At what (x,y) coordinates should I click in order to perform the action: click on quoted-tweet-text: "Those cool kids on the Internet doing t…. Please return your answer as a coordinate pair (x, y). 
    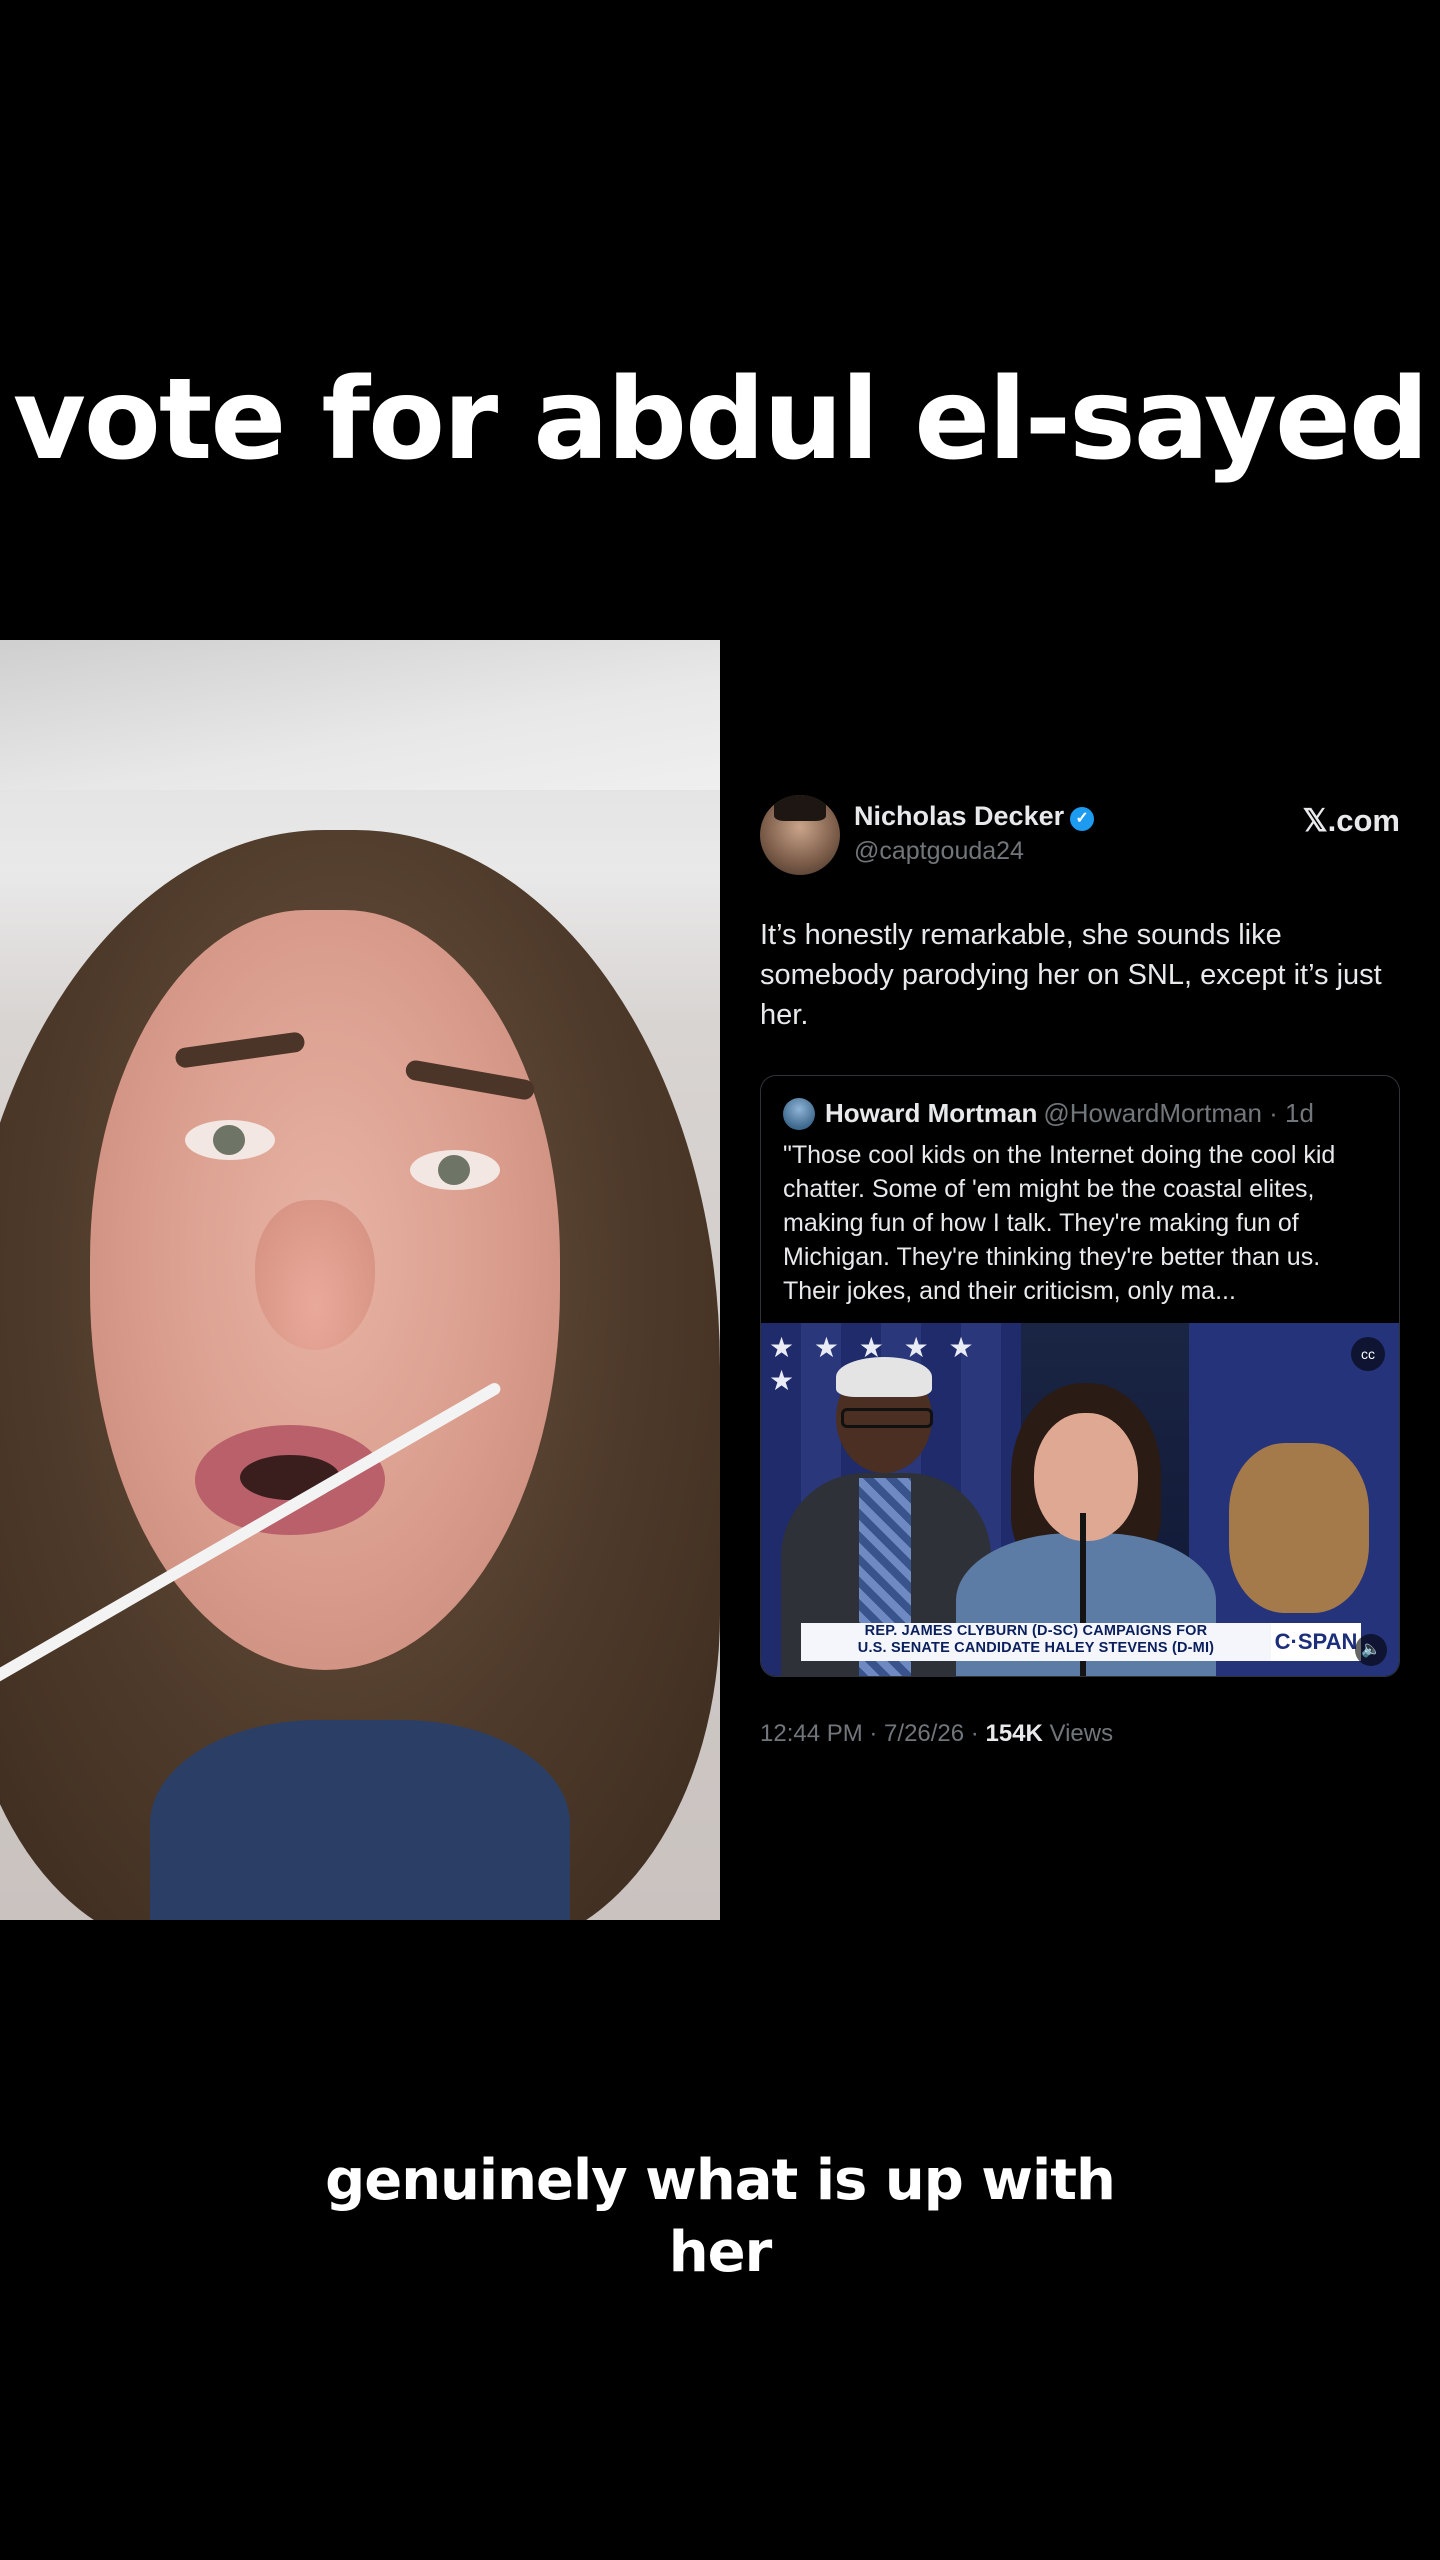
    Looking at the image, I should click on (1059, 1223).